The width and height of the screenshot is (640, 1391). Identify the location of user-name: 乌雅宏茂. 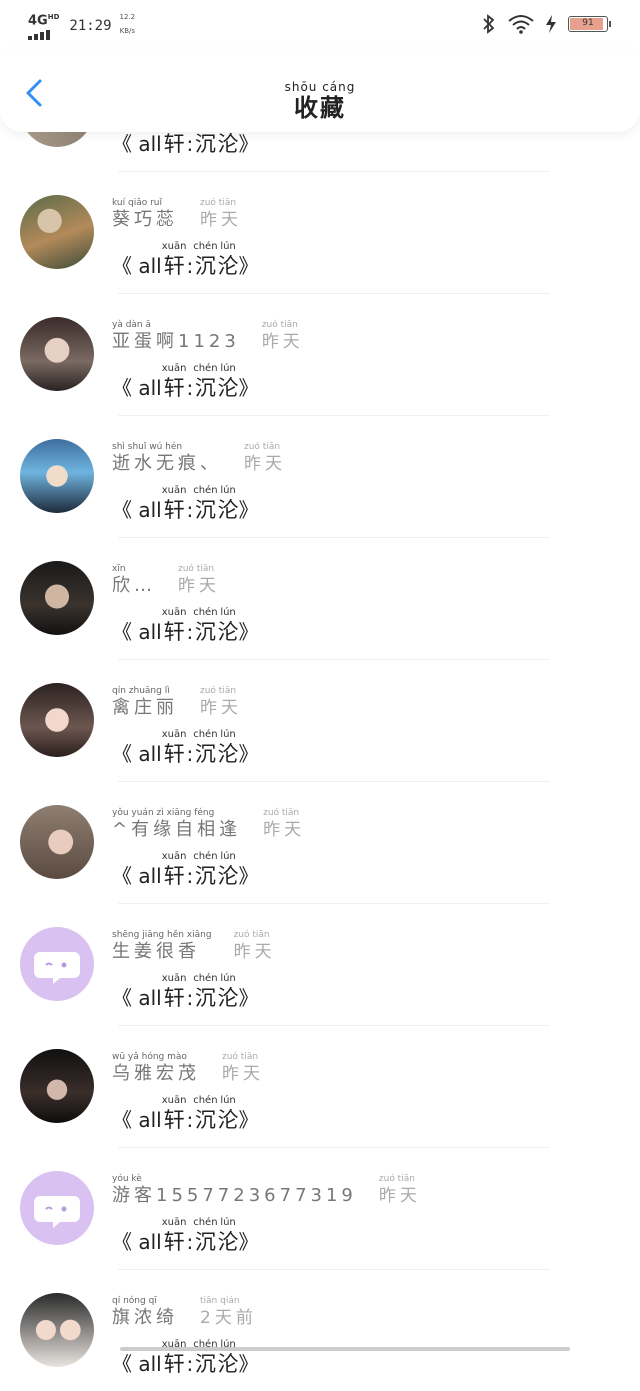
(156, 1074).